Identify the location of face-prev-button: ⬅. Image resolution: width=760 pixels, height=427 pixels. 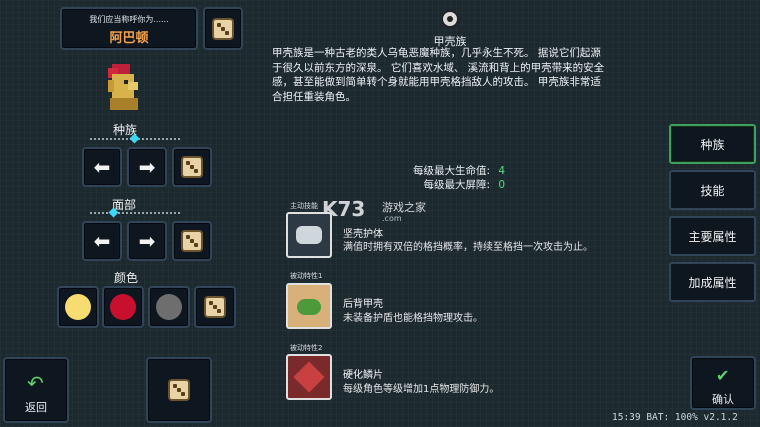
(102, 241).